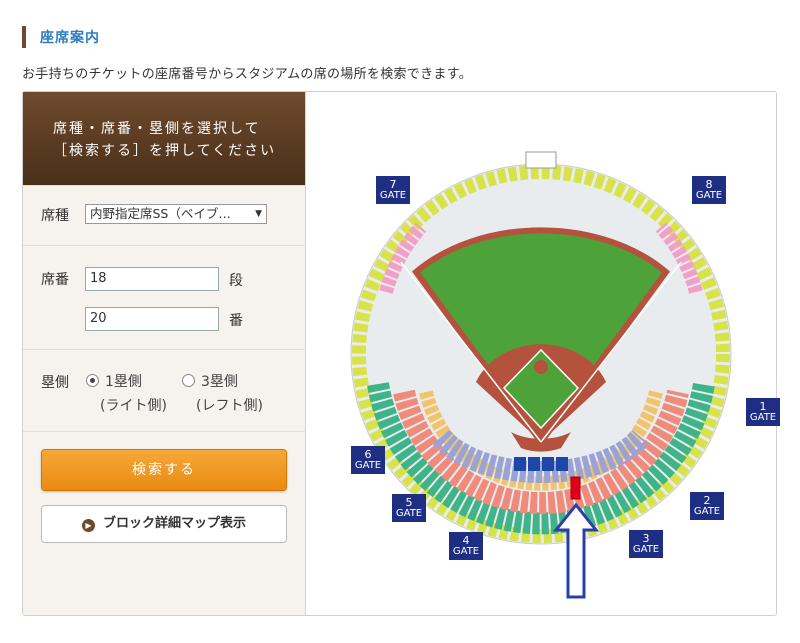  I want to click on gate-7: 7 GATE, so click(393, 190).